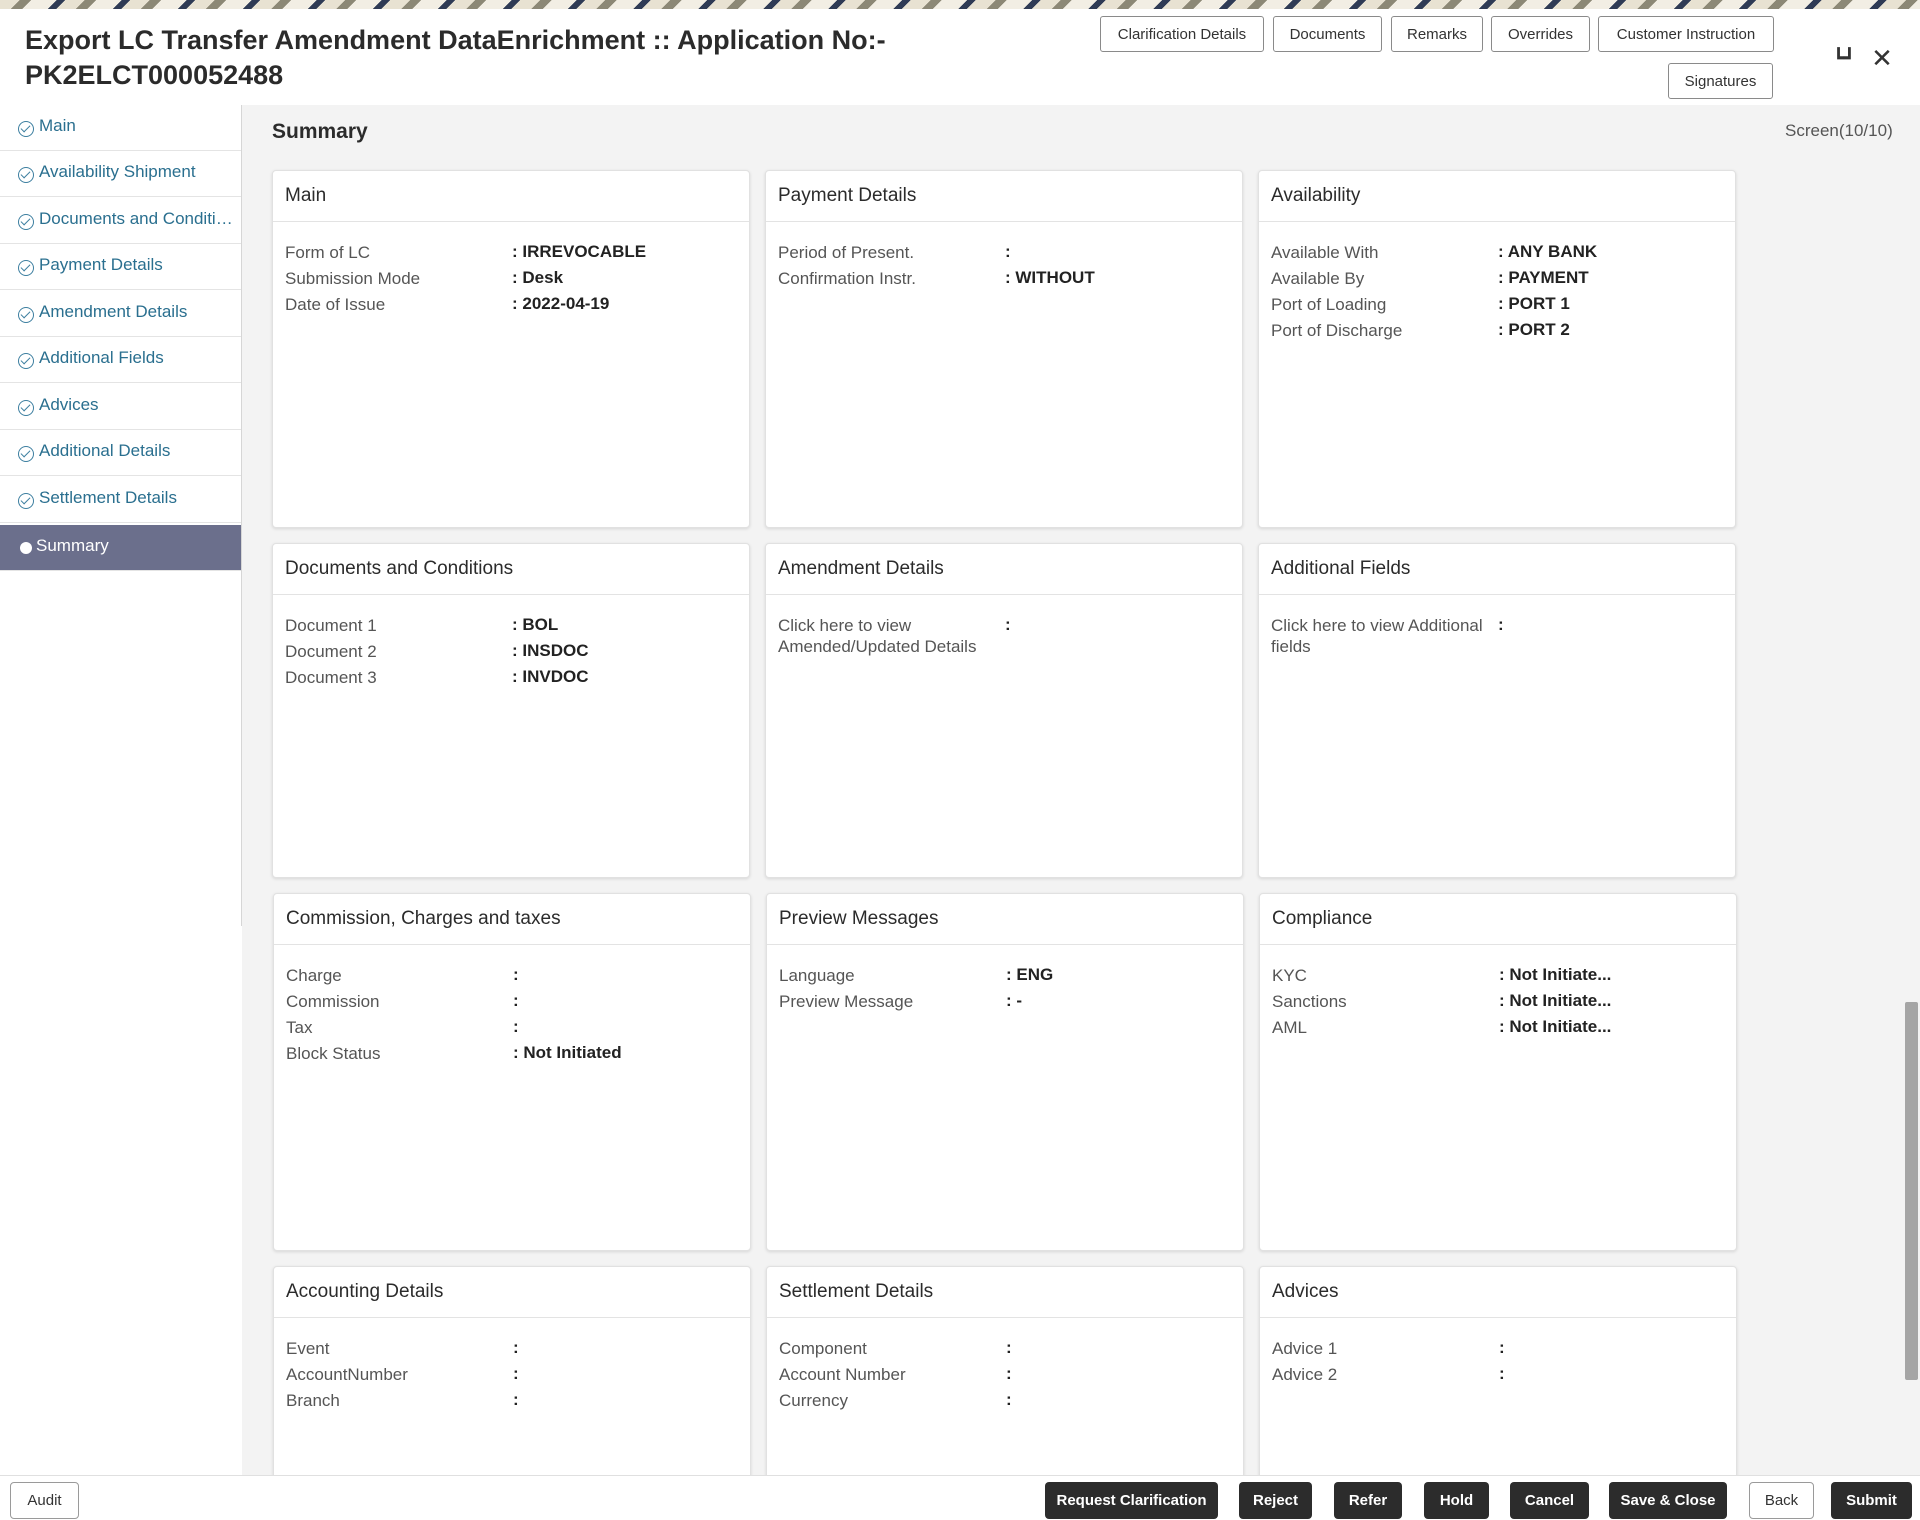 The width and height of the screenshot is (1920, 1520). What do you see at coordinates (1668, 1500) in the screenshot?
I see `save-close-button: Save & Close` at bounding box center [1668, 1500].